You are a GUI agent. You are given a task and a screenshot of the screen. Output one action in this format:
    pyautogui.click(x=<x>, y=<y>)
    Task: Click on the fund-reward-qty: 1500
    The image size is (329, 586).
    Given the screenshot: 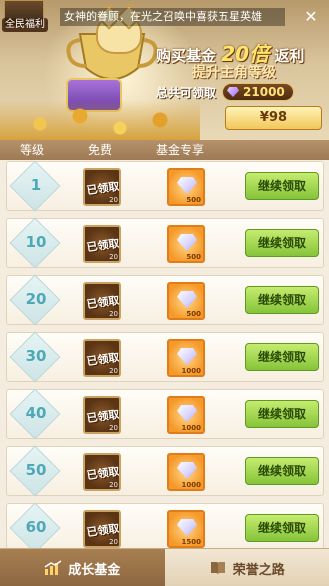 What is the action you would take?
    pyautogui.click(x=191, y=542)
    